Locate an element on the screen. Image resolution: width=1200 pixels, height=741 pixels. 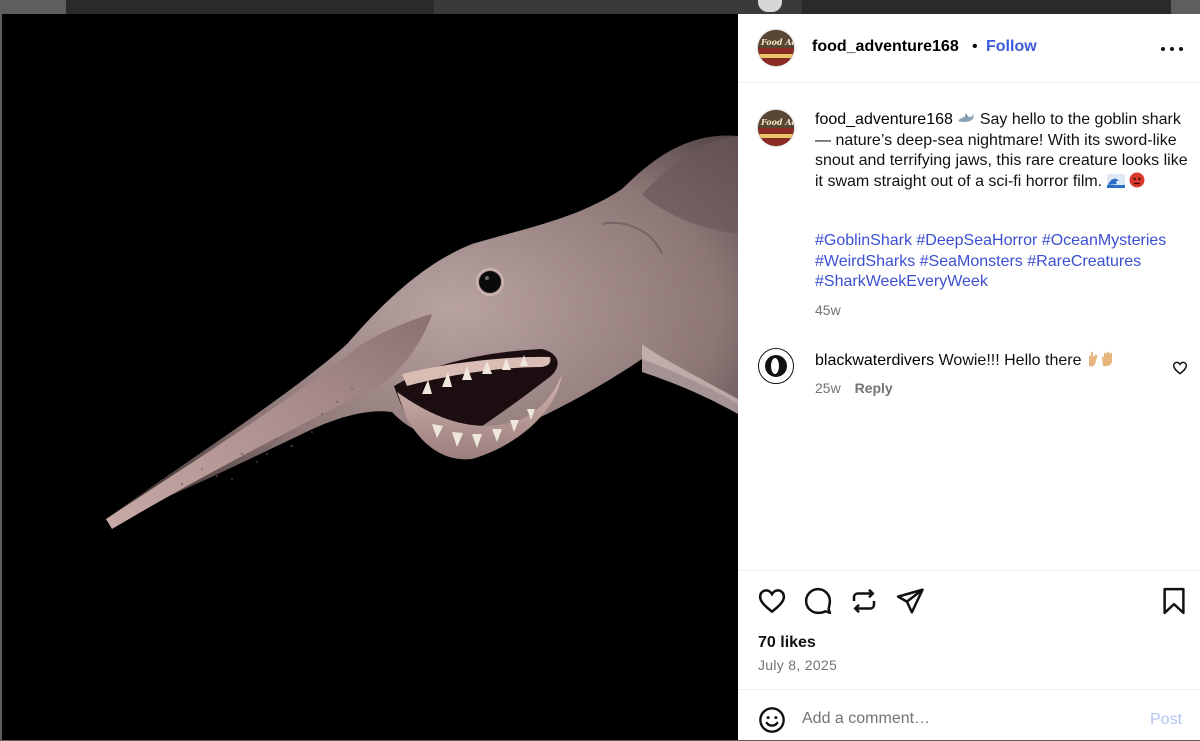
post-comment-button: Post is located at coordinates (1166, 720).